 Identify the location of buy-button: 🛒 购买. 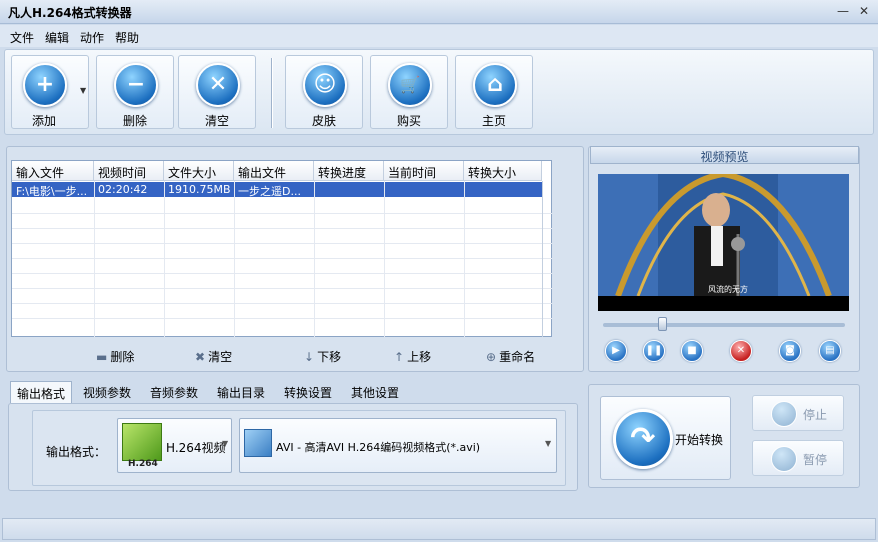
(409, 92).